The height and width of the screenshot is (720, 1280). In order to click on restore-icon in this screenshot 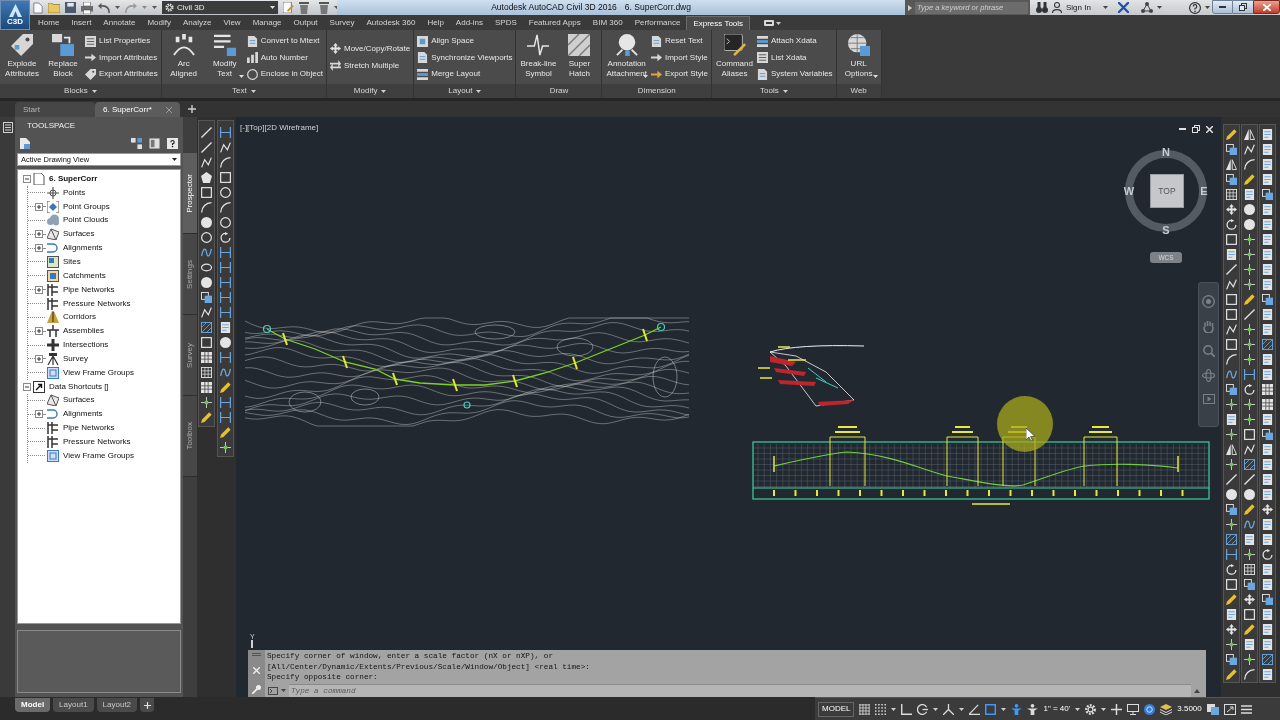, I will do `click(1196, 129)`.